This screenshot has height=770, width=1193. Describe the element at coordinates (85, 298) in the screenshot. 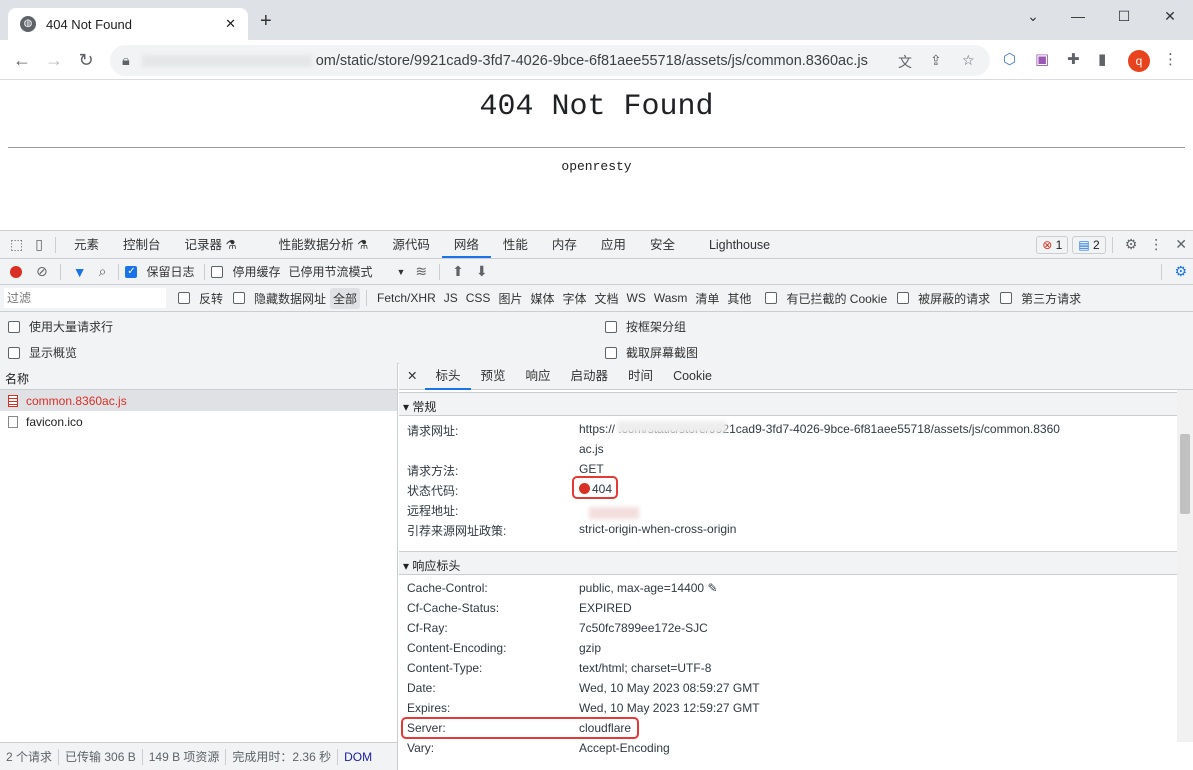

I see `filter-input` at that location.